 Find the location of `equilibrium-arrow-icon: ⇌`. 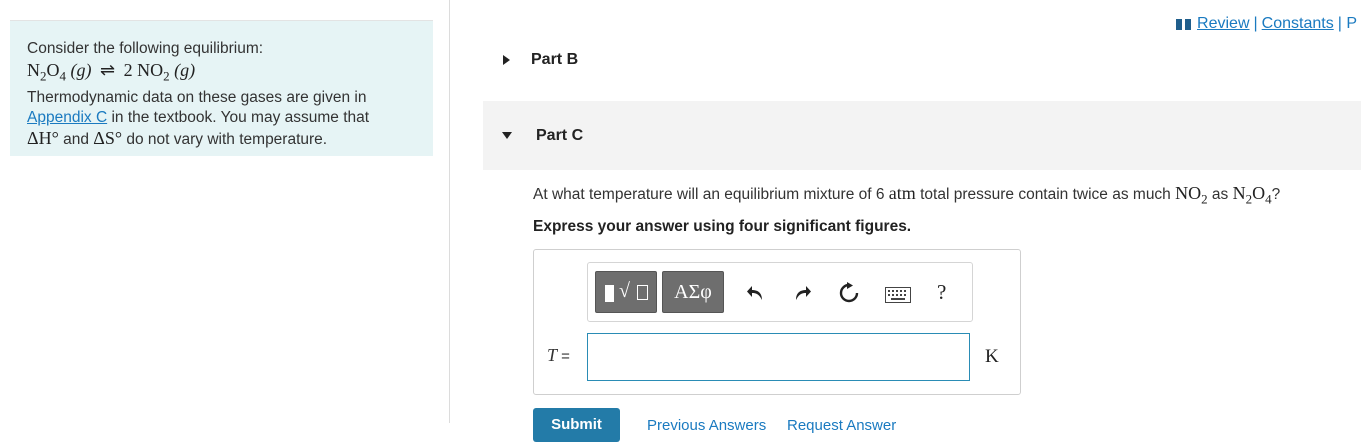

equilibrium-arrow-icon: ⇌ is located at coordinates (108, 70).